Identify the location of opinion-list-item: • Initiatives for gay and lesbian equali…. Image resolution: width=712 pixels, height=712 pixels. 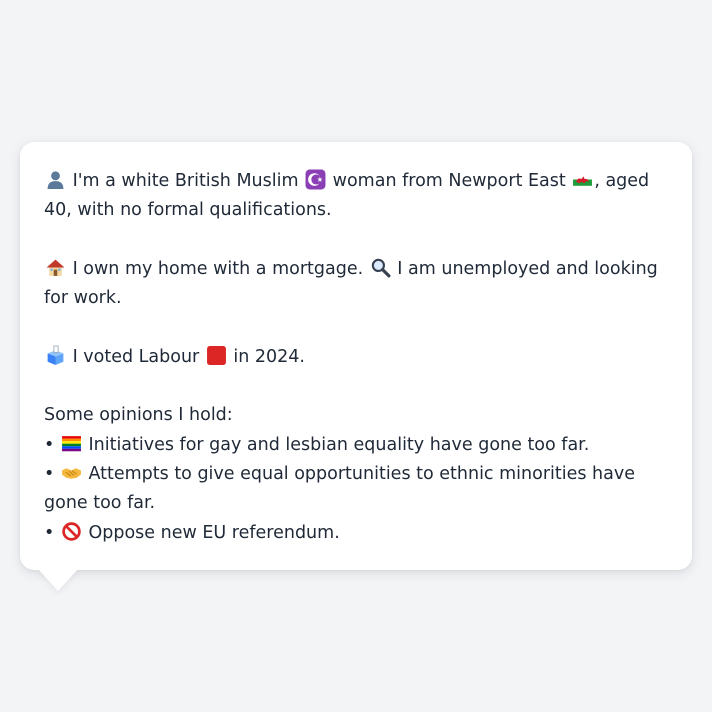
(317, 444).